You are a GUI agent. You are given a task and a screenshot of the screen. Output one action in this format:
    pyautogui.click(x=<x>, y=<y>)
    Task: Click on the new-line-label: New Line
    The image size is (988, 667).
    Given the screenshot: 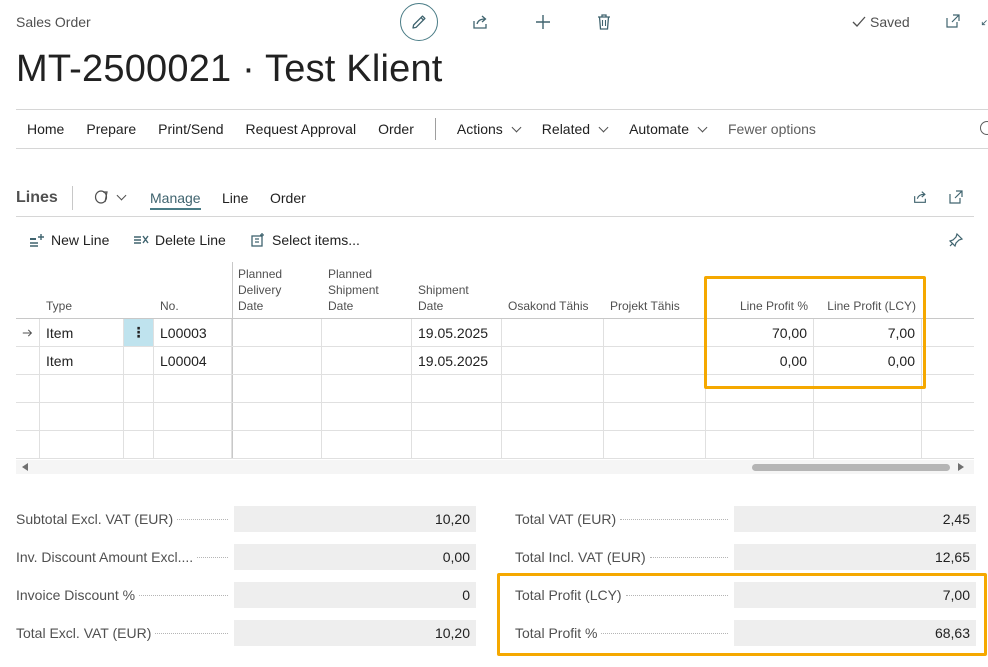 What is the action you would take?
    pyautogui.click(x=80, y=240)
    